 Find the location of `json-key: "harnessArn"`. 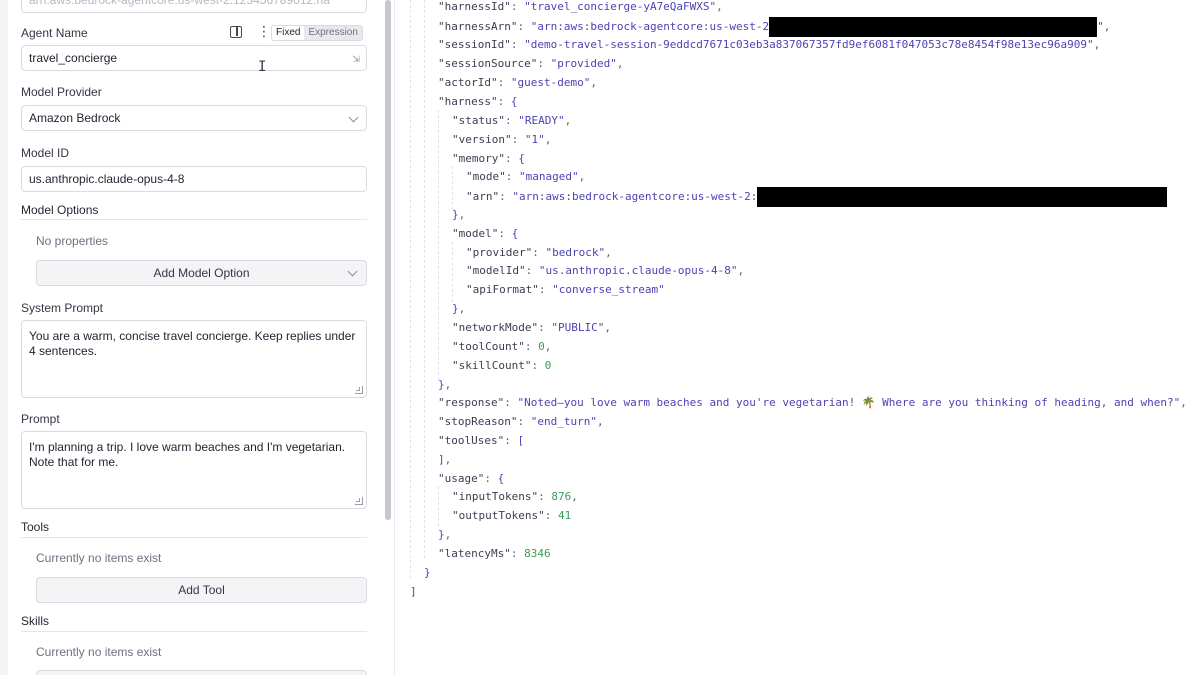

json-key: "harnessArn" is located at coordinates (478, 26).